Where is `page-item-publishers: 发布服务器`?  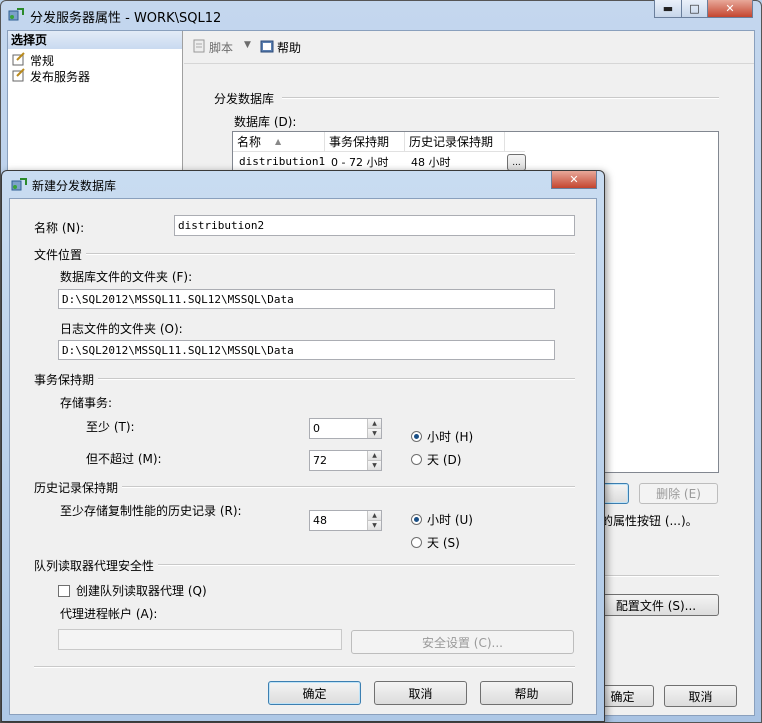
page-item-publishers: 发布服务器 is located at coordinates (51, 76).